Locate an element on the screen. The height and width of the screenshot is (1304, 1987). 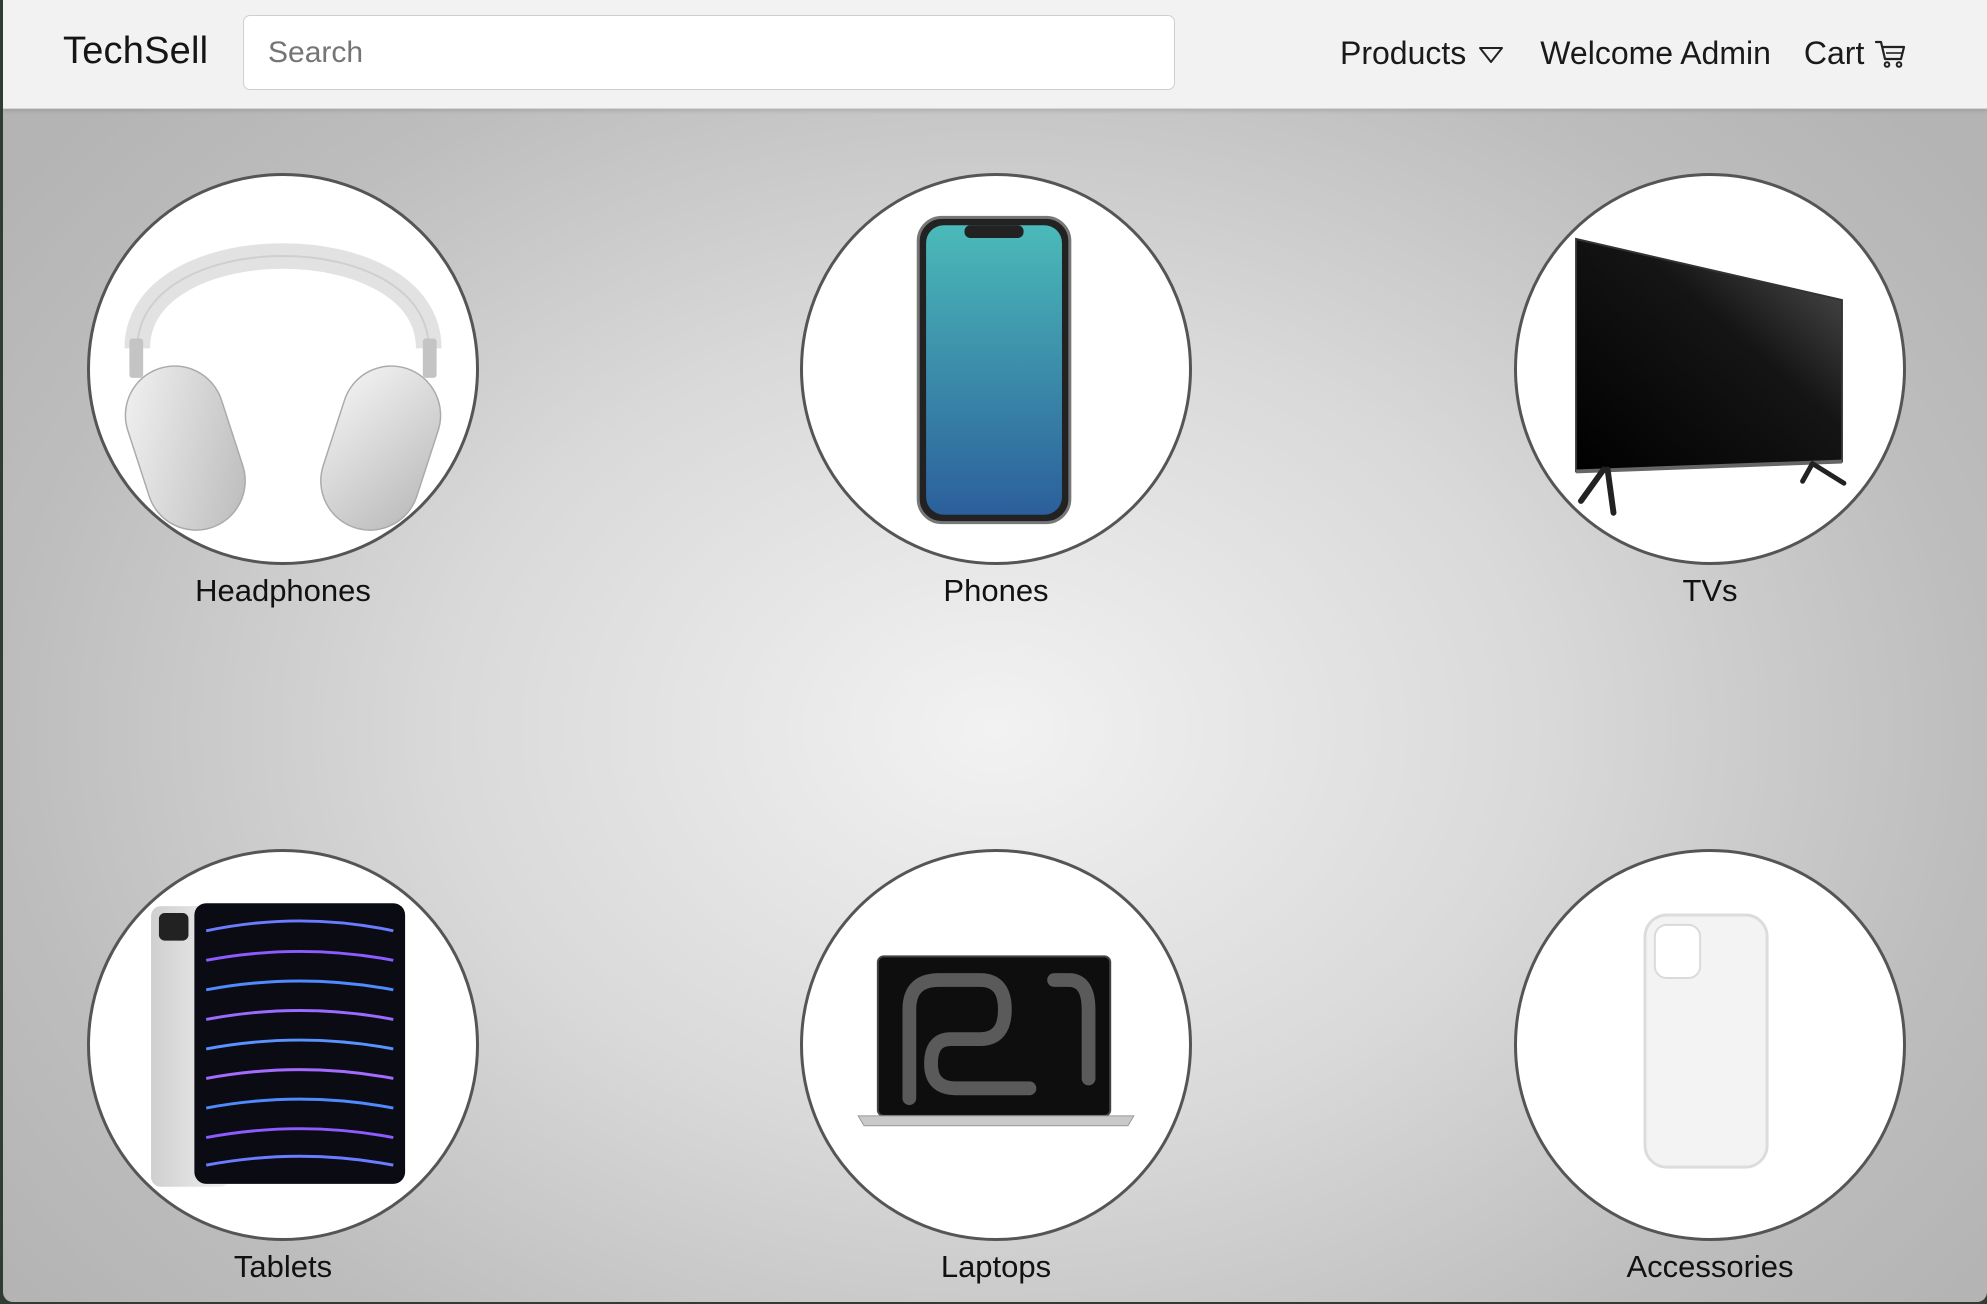
category-label: TVs is located at coordinates (1710, 590).